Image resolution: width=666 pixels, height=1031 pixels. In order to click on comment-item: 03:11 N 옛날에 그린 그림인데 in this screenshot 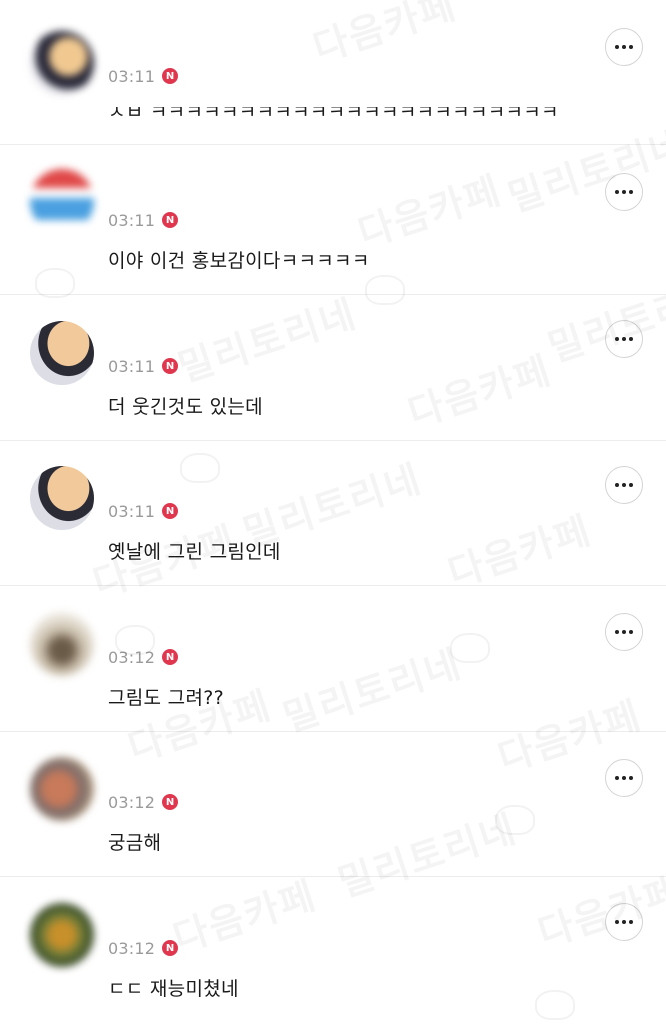, I will do `click(333, 513)`.